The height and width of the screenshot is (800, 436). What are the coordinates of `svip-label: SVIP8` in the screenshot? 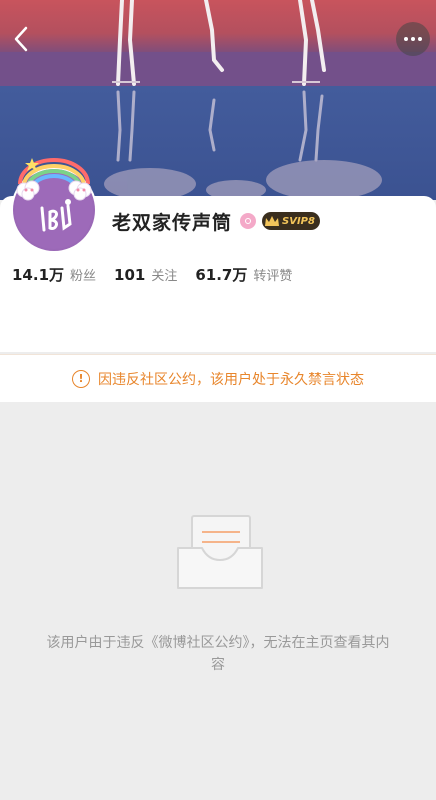 It's located at (298, 221).